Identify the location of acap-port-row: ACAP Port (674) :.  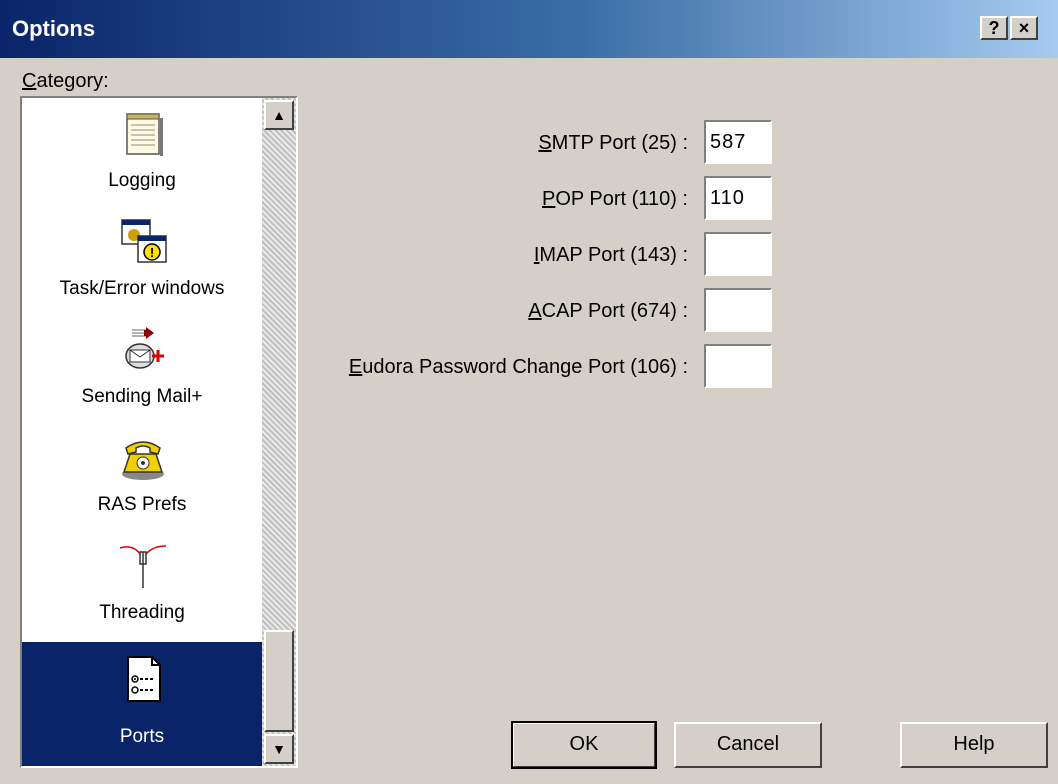
(529, 310).